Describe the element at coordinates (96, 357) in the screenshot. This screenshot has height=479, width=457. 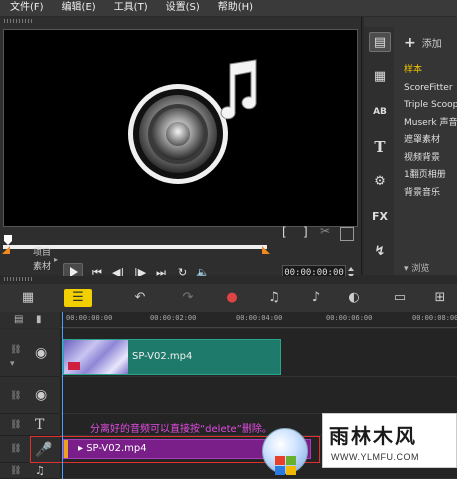
I see `clip-thumbnail` at that location.